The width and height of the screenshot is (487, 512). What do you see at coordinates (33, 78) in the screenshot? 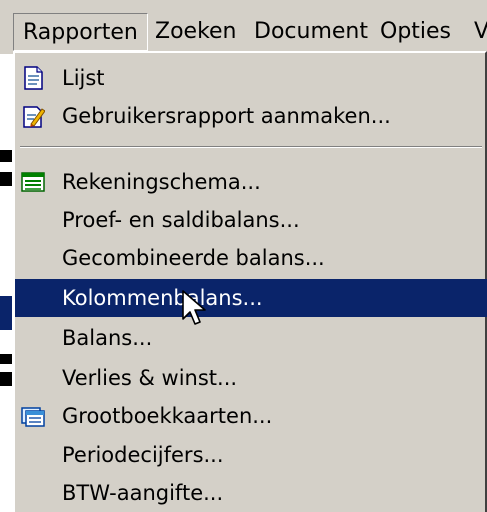
I see `document-list-icon` at bounding box center [33, 78].